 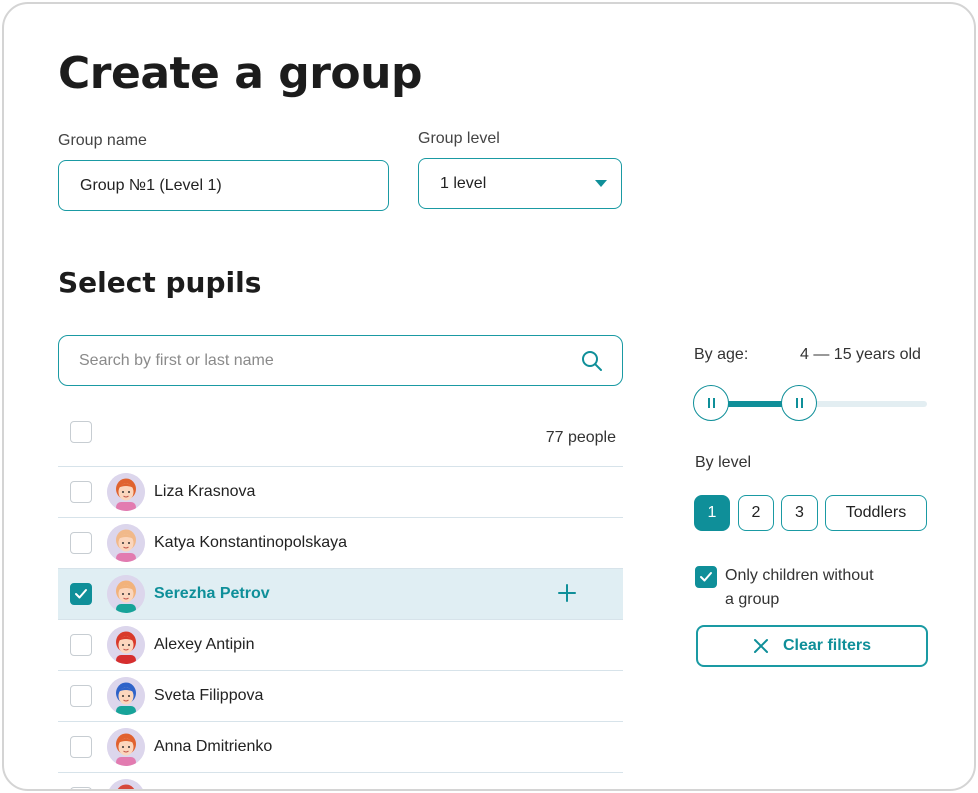 What do you see at coordinates (876, 513) in the screenshot?
I see `level-button-toddlers: Toddlers` at bounding box center [876, 513].